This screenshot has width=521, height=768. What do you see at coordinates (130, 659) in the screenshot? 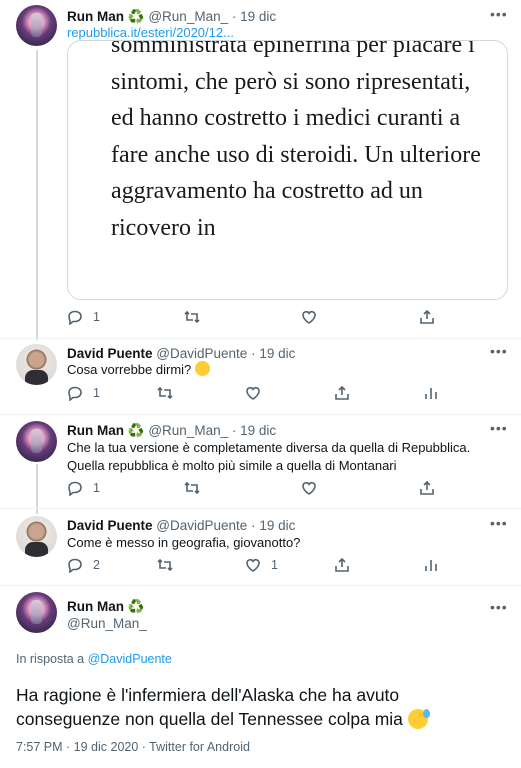
I see `reply-to-handle: @DavidPuente` at bounding box center [130, 659].